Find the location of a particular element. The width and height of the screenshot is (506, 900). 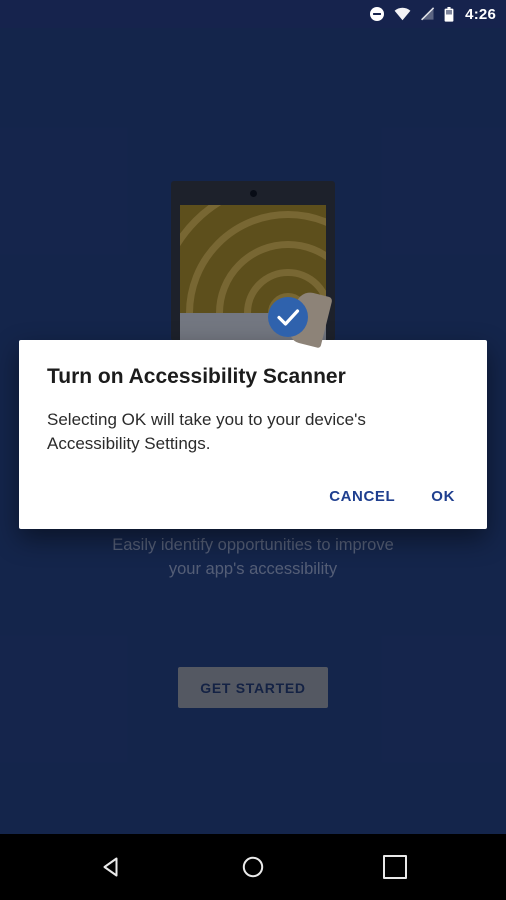

back-triangle-icon is located at coordinates (110, 867).